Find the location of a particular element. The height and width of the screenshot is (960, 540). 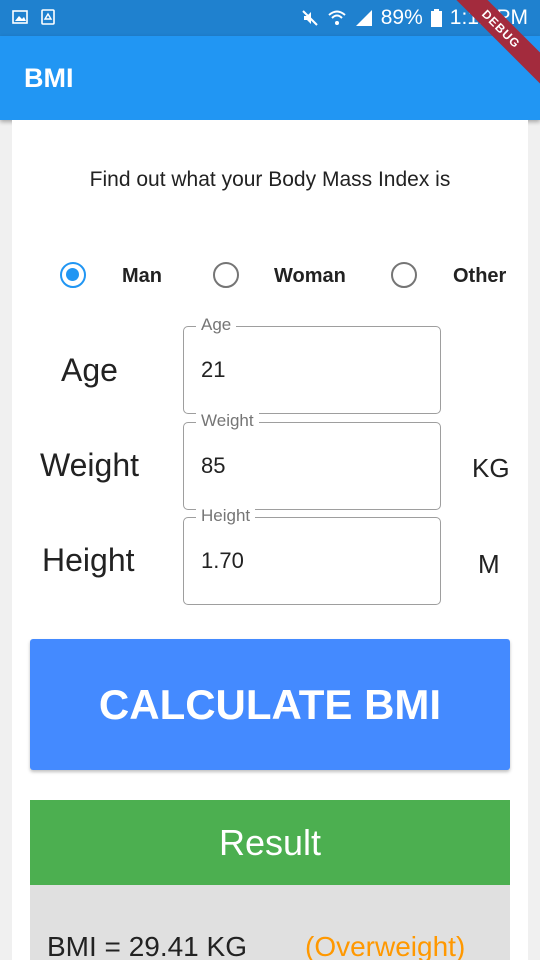

weight-field-value: 85 is located at coordinates (213, 466).